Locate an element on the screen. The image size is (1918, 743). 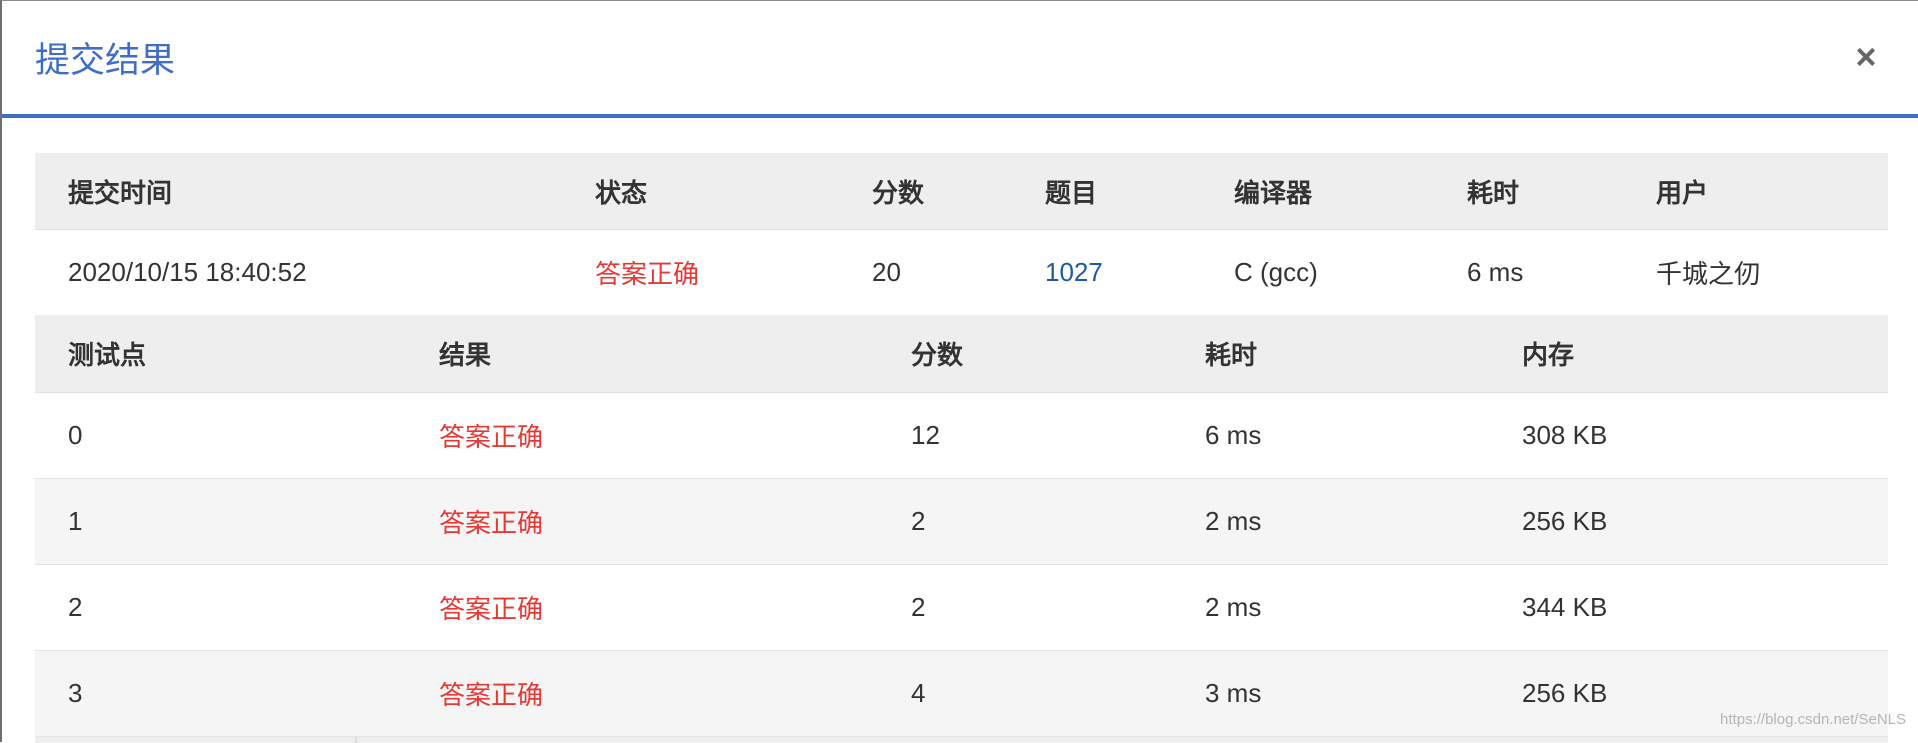
submission-score: 20 is located at coordinates (925, 272).